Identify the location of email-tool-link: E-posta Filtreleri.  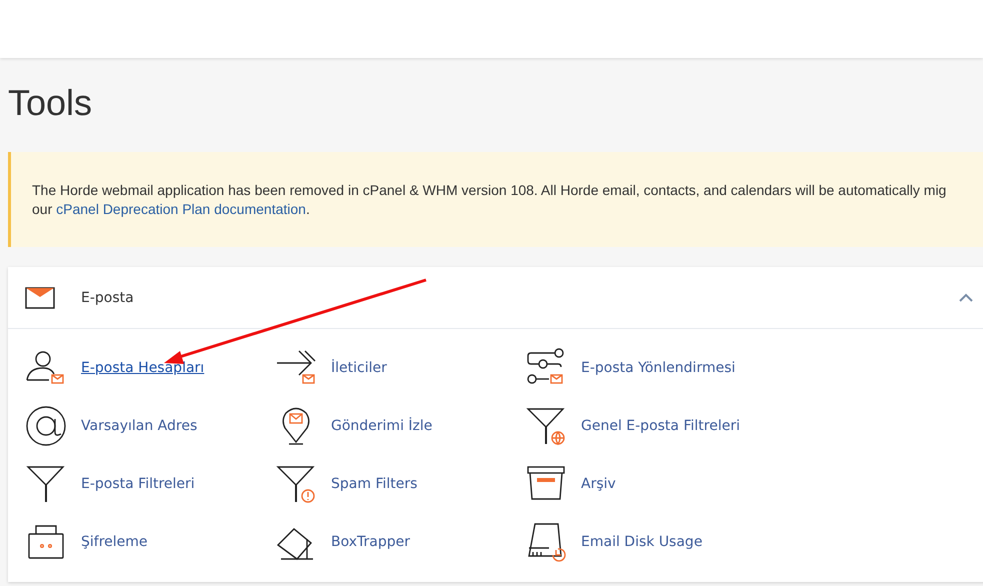
(138, 484).